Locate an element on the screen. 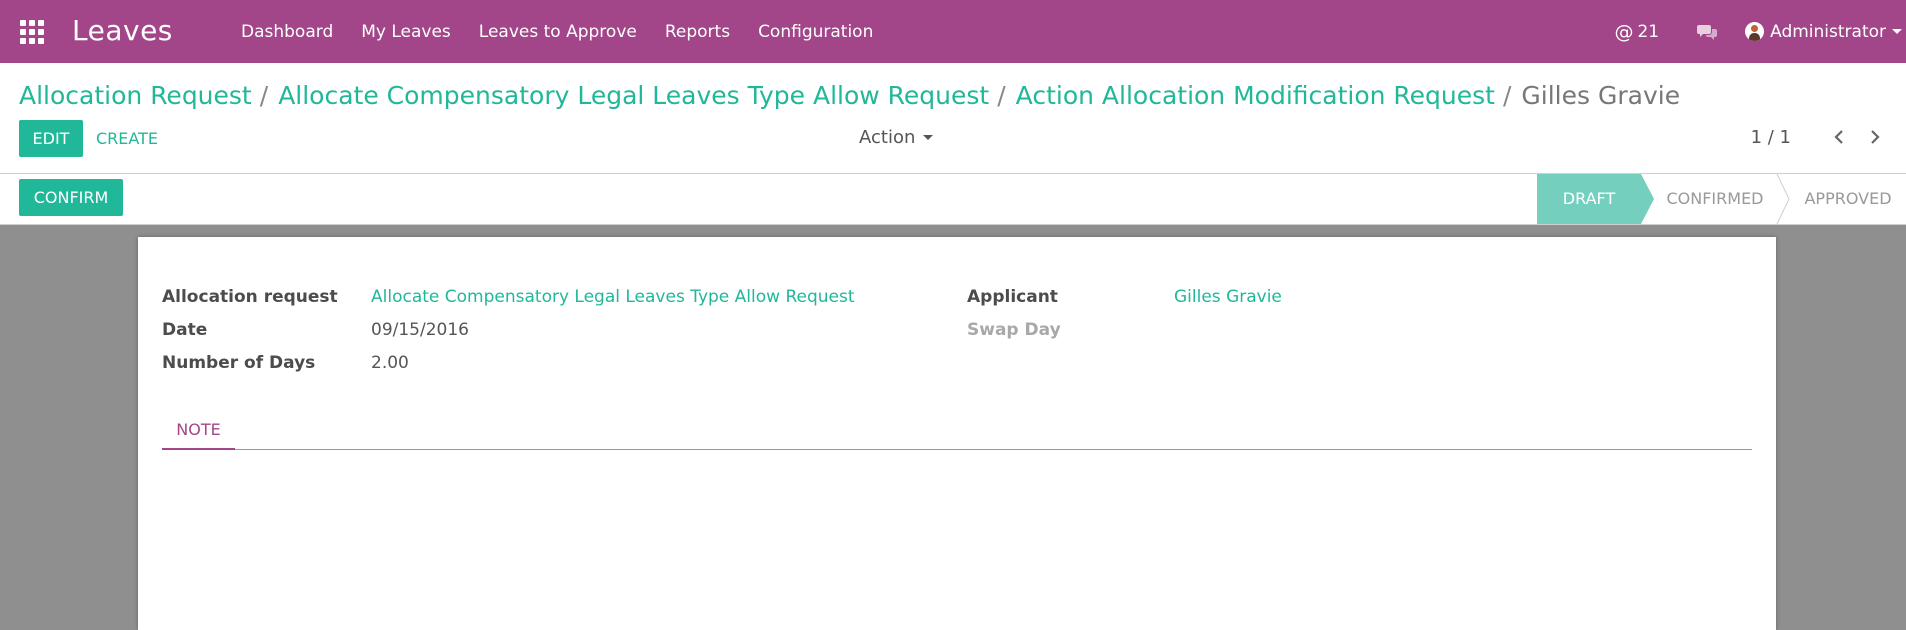 The width and height of the screenshot is (1906, 630). menu-dashboard: Dashboard is located at coordinates (287, 32).